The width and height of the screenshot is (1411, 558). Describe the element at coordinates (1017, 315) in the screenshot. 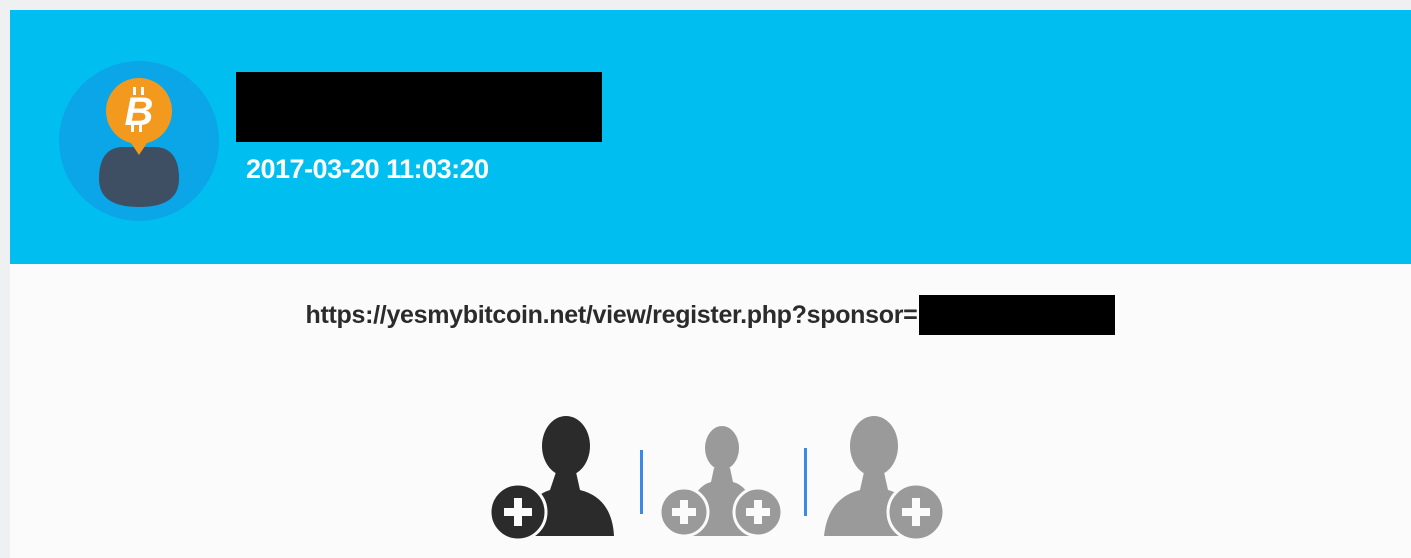

I see `sponsor-id-redacted` at that location.